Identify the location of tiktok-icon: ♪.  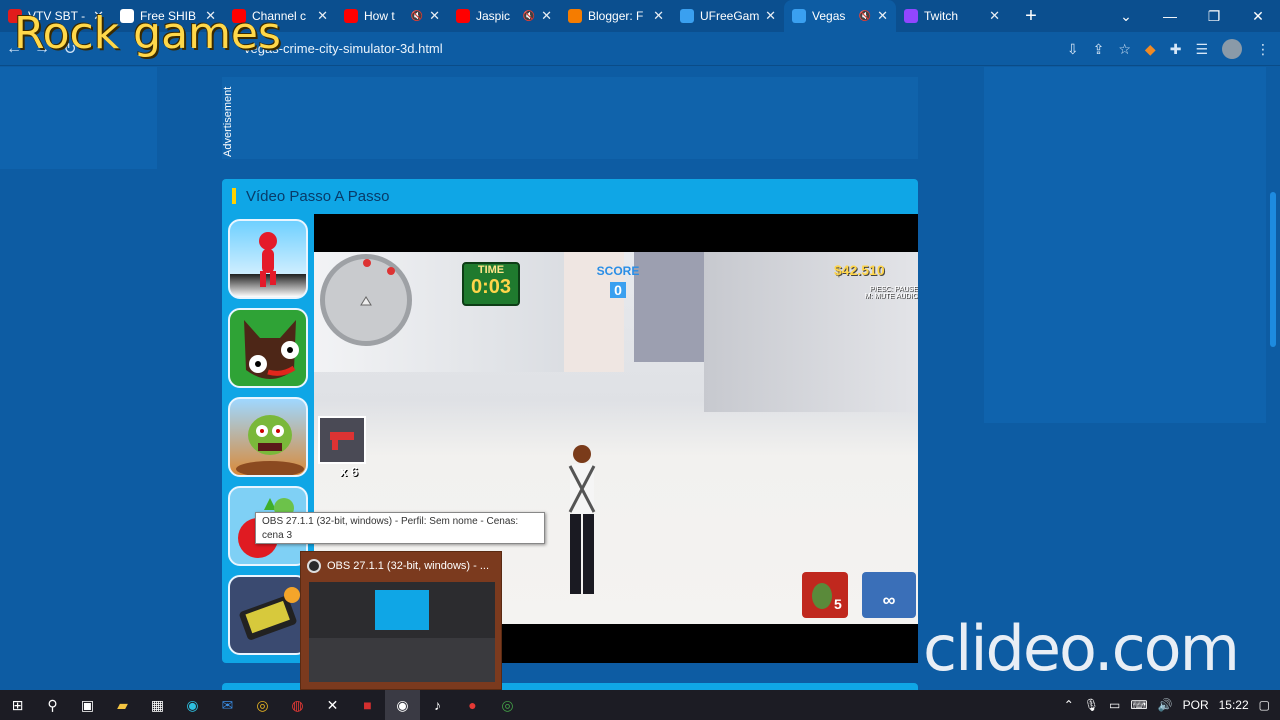
(437, 705).